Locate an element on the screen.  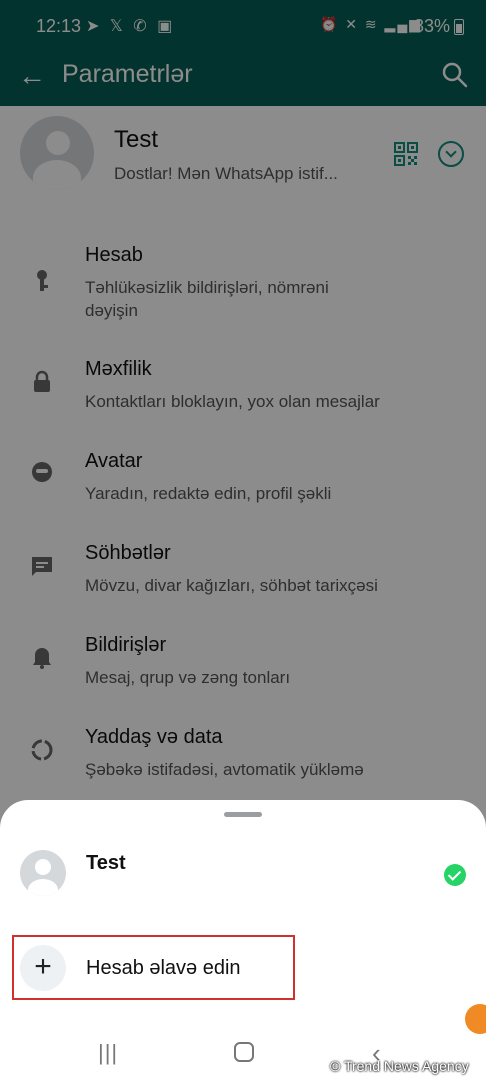
account-avatar is located at coordinates (43, 873).